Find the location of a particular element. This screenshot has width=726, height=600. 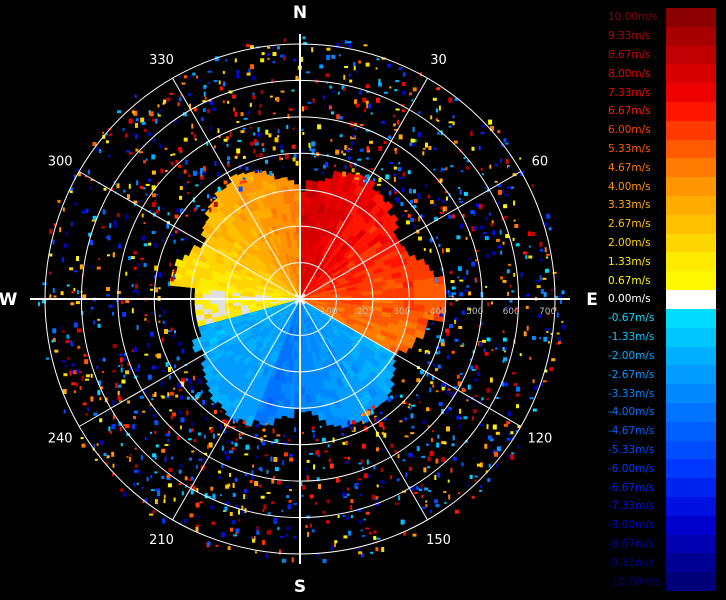

legend-row: -5.33m/s is located at coordinates (661, 450).